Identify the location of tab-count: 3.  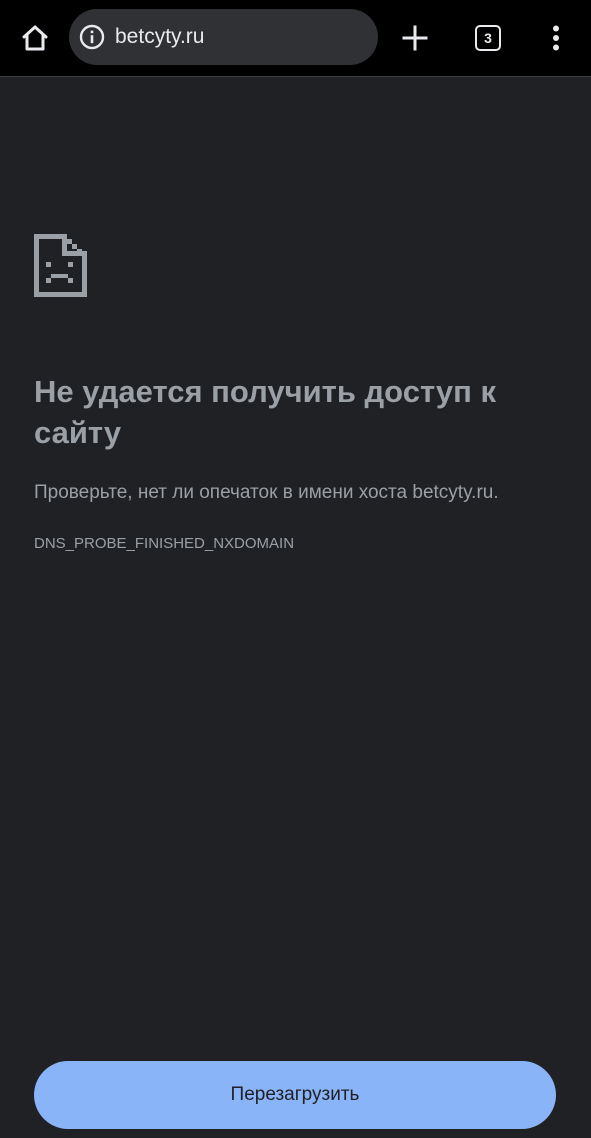
(488, 38).